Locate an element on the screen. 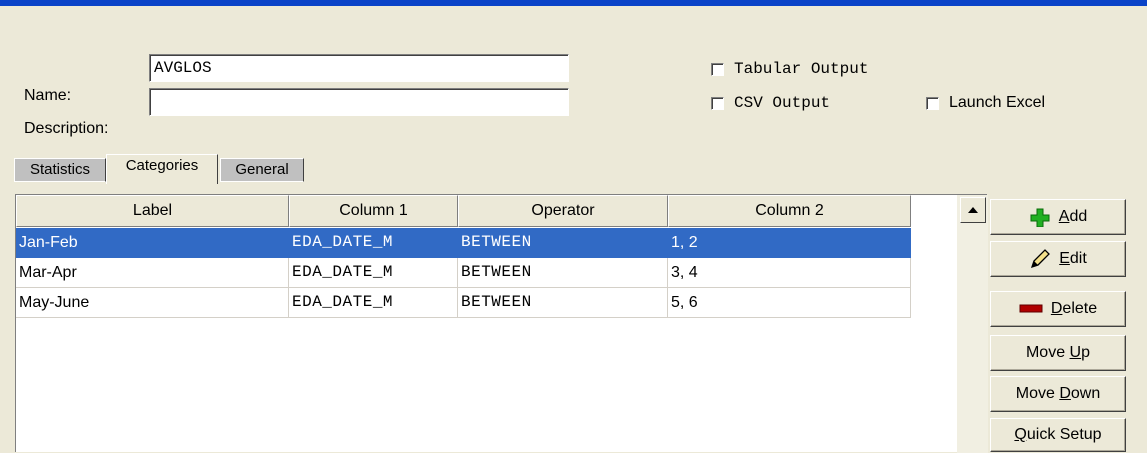 This screenshot has height=453, width=1147. tab-general: General is located at coordinates (262, 170).